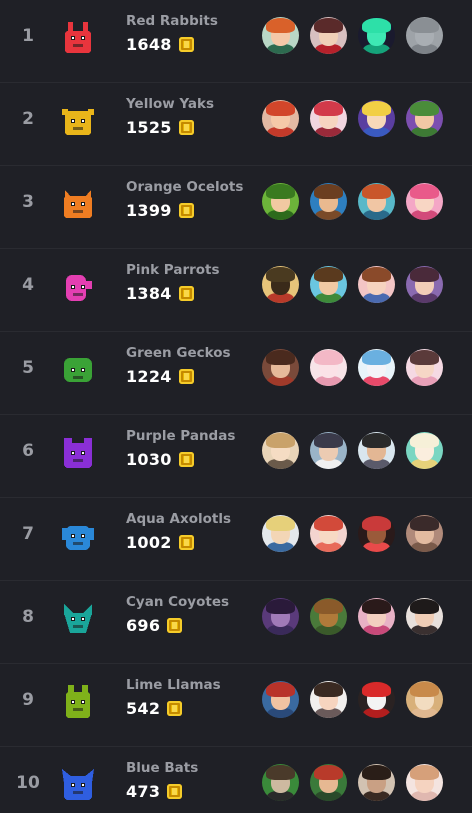 The image size is (472, 813). Describe the element at coordinates (236, 539) in the screenshot. I see `leaderboard-row: 7 Aqua Axolotls 1002` at that location.